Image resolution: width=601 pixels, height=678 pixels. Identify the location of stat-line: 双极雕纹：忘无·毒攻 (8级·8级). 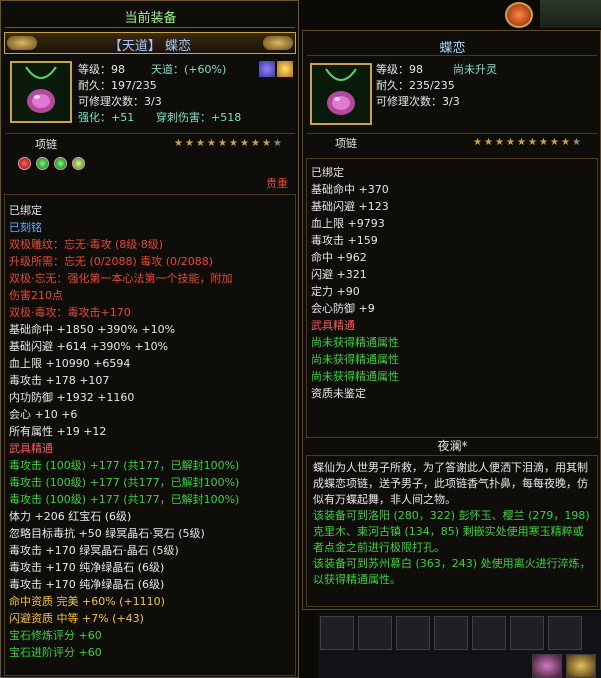
(86, 244).